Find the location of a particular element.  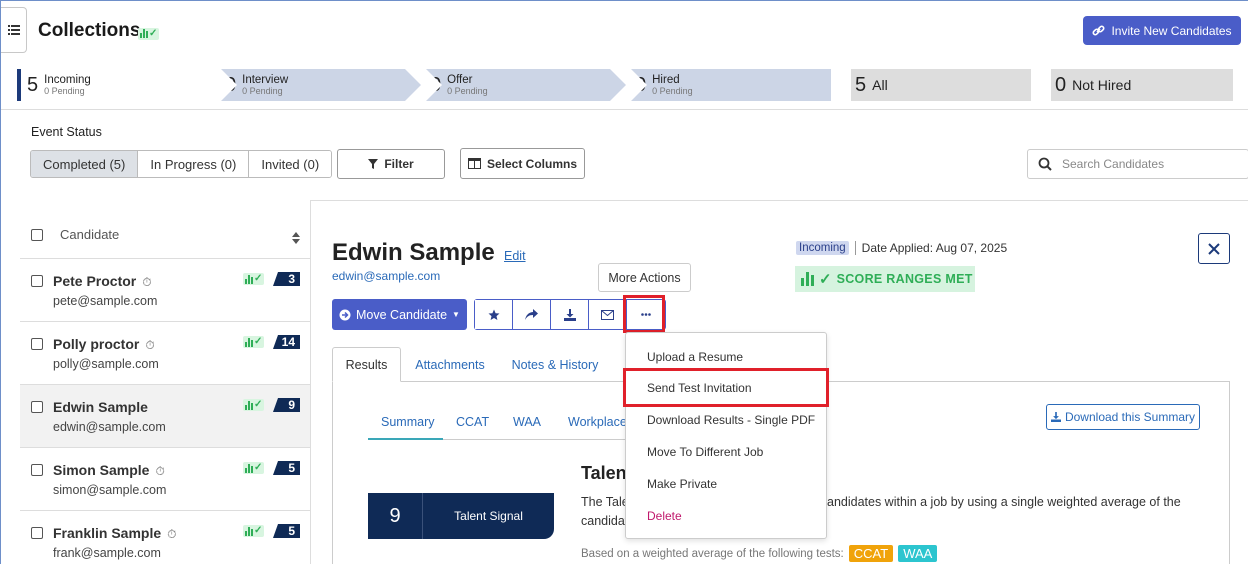

score-ranges-met-badge: ✓ SCORE RANGES MET is located at coordinates (885, 279).